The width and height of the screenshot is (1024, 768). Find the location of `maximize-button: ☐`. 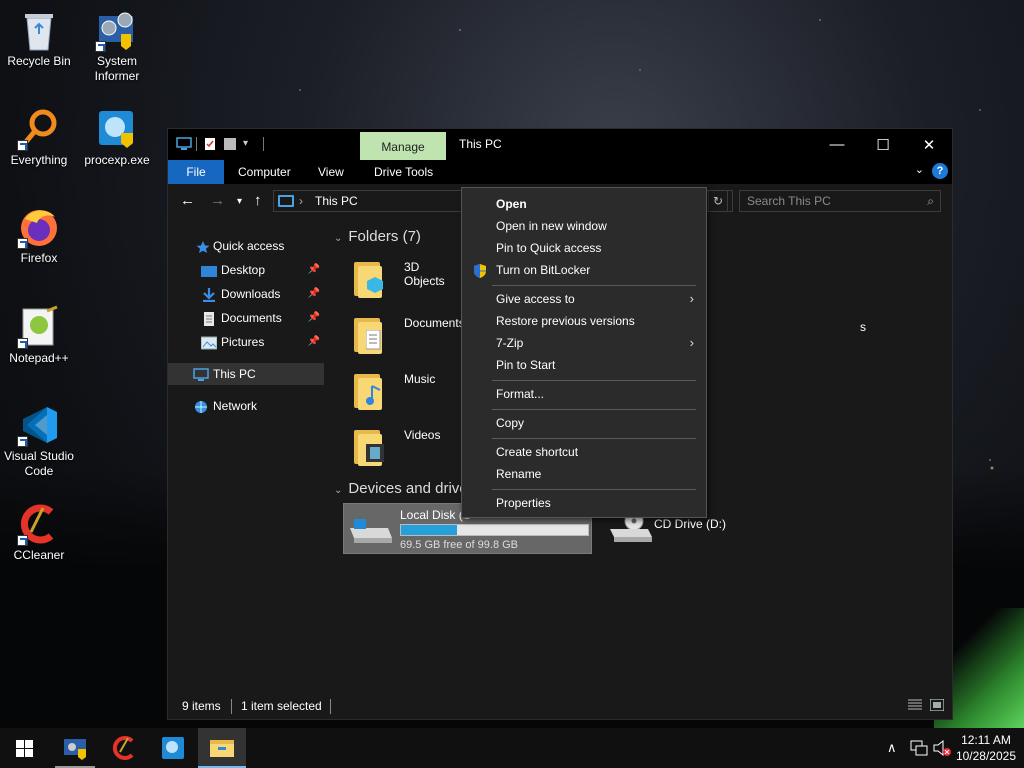

maximize-button: ☐ is located at coordinates (883, 144).